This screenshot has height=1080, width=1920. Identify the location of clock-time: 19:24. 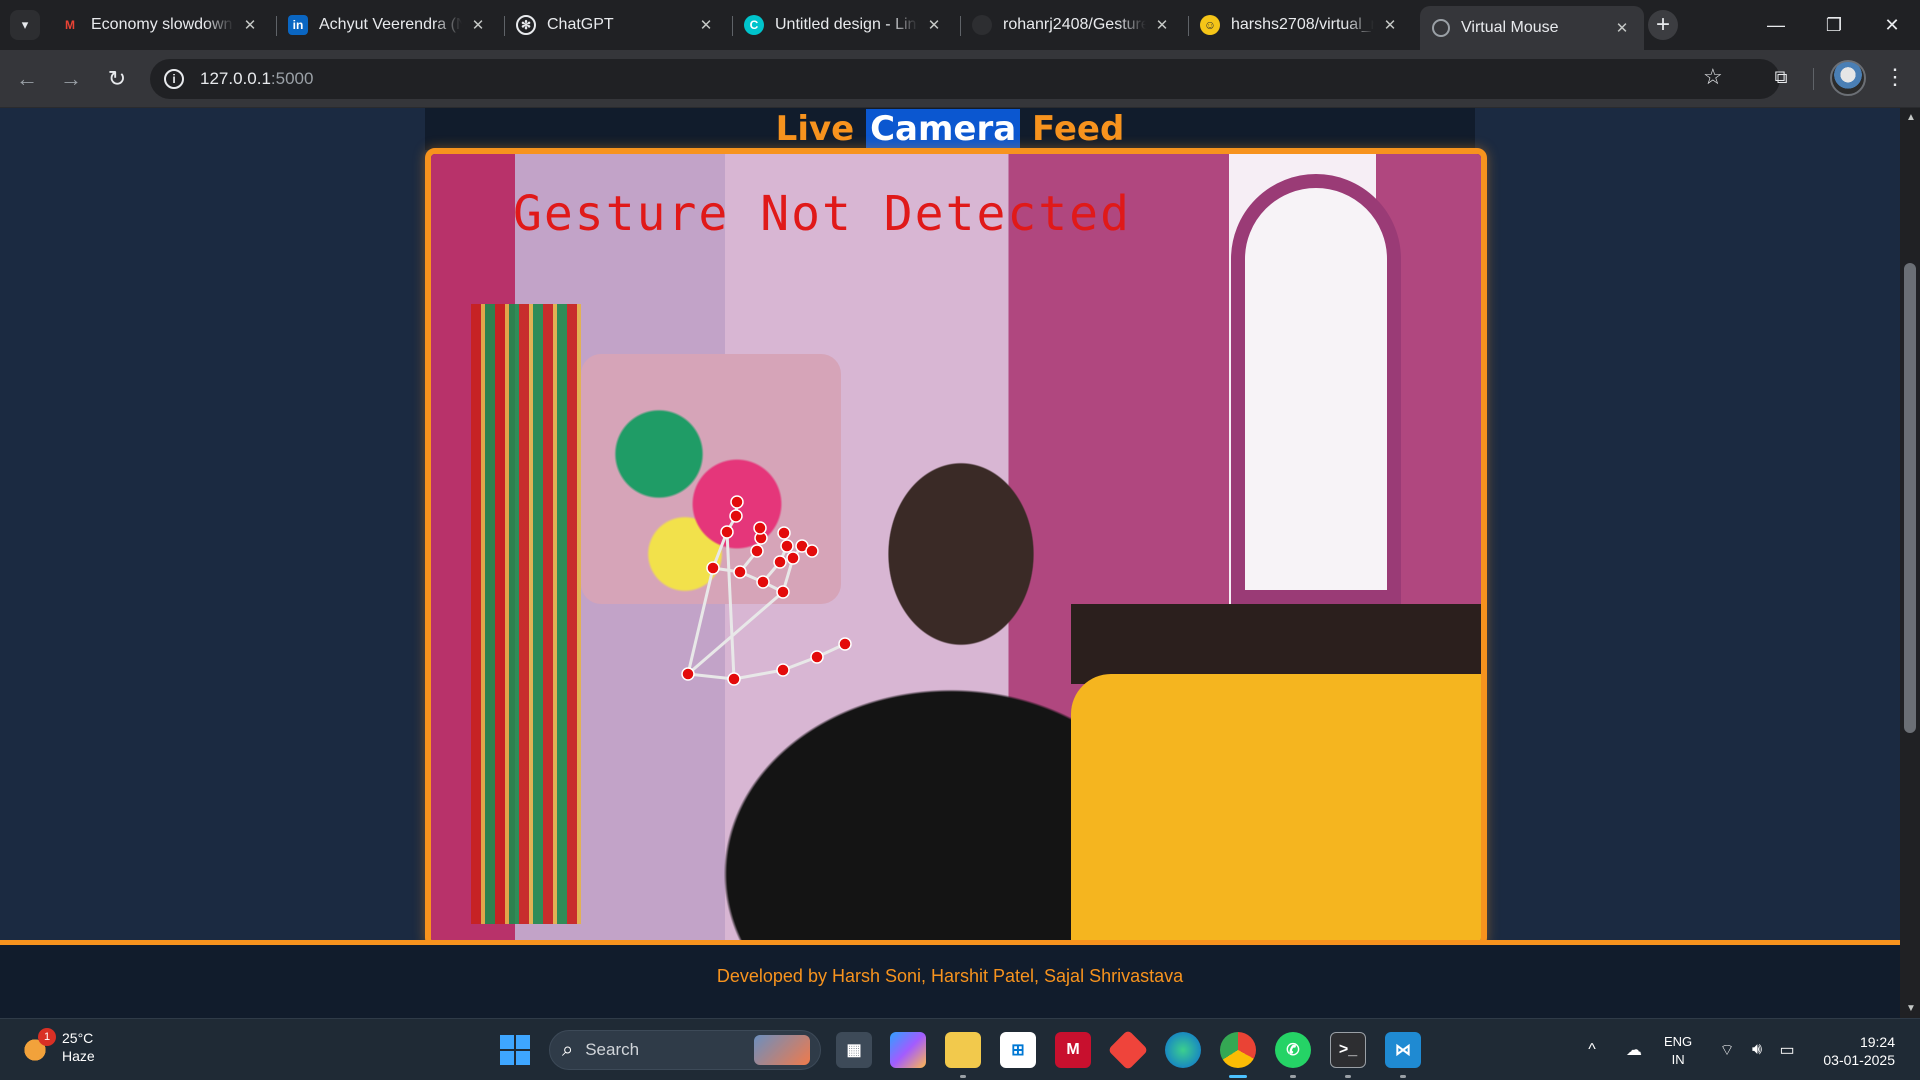
(1877, 1042).